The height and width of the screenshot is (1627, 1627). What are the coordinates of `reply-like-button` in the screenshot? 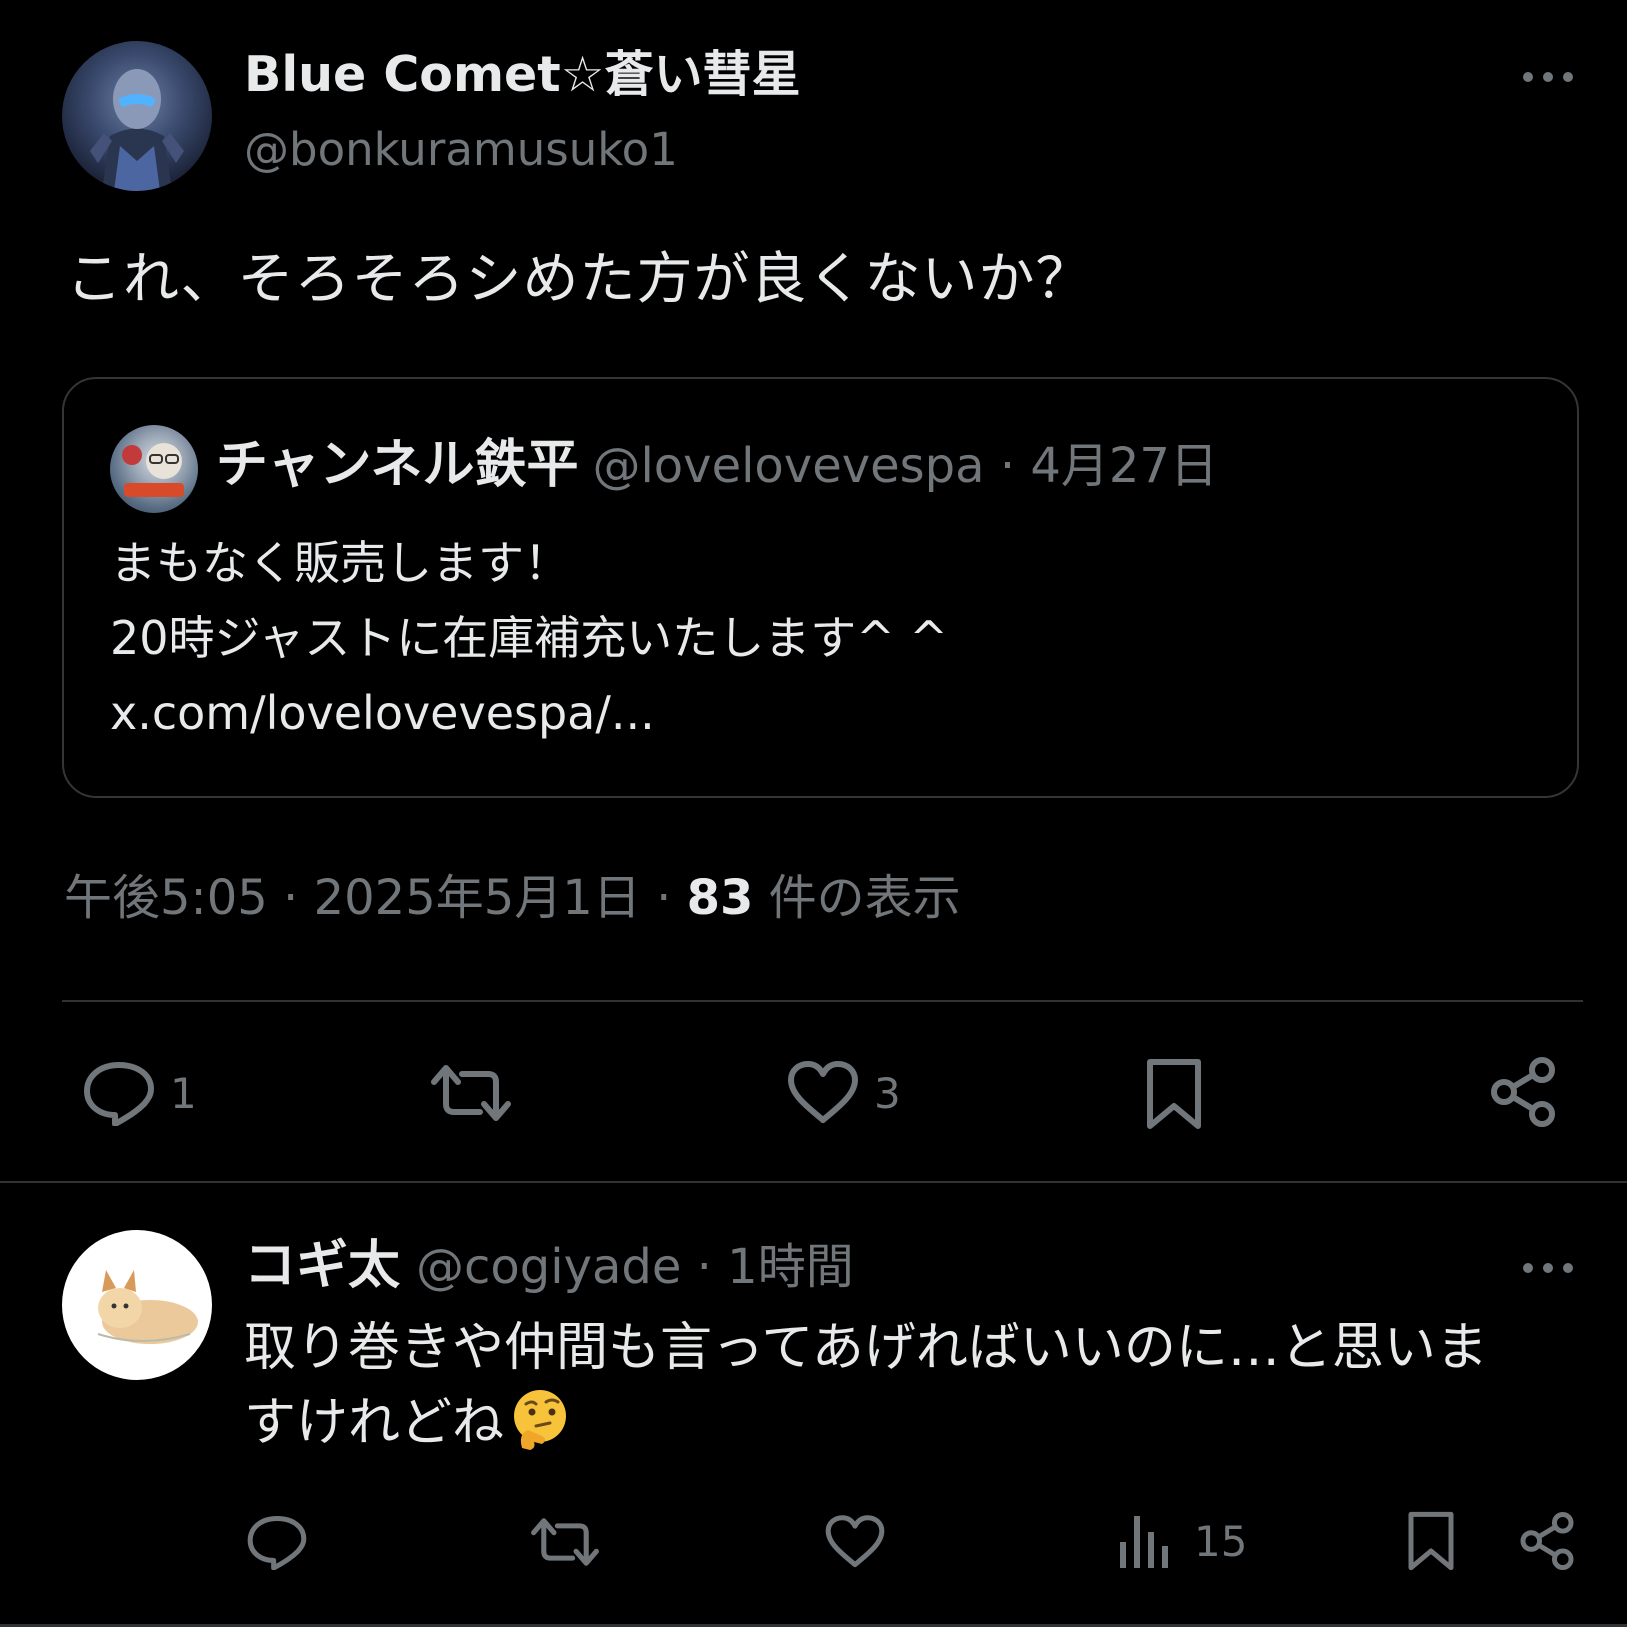 It's located at (855, 1542).